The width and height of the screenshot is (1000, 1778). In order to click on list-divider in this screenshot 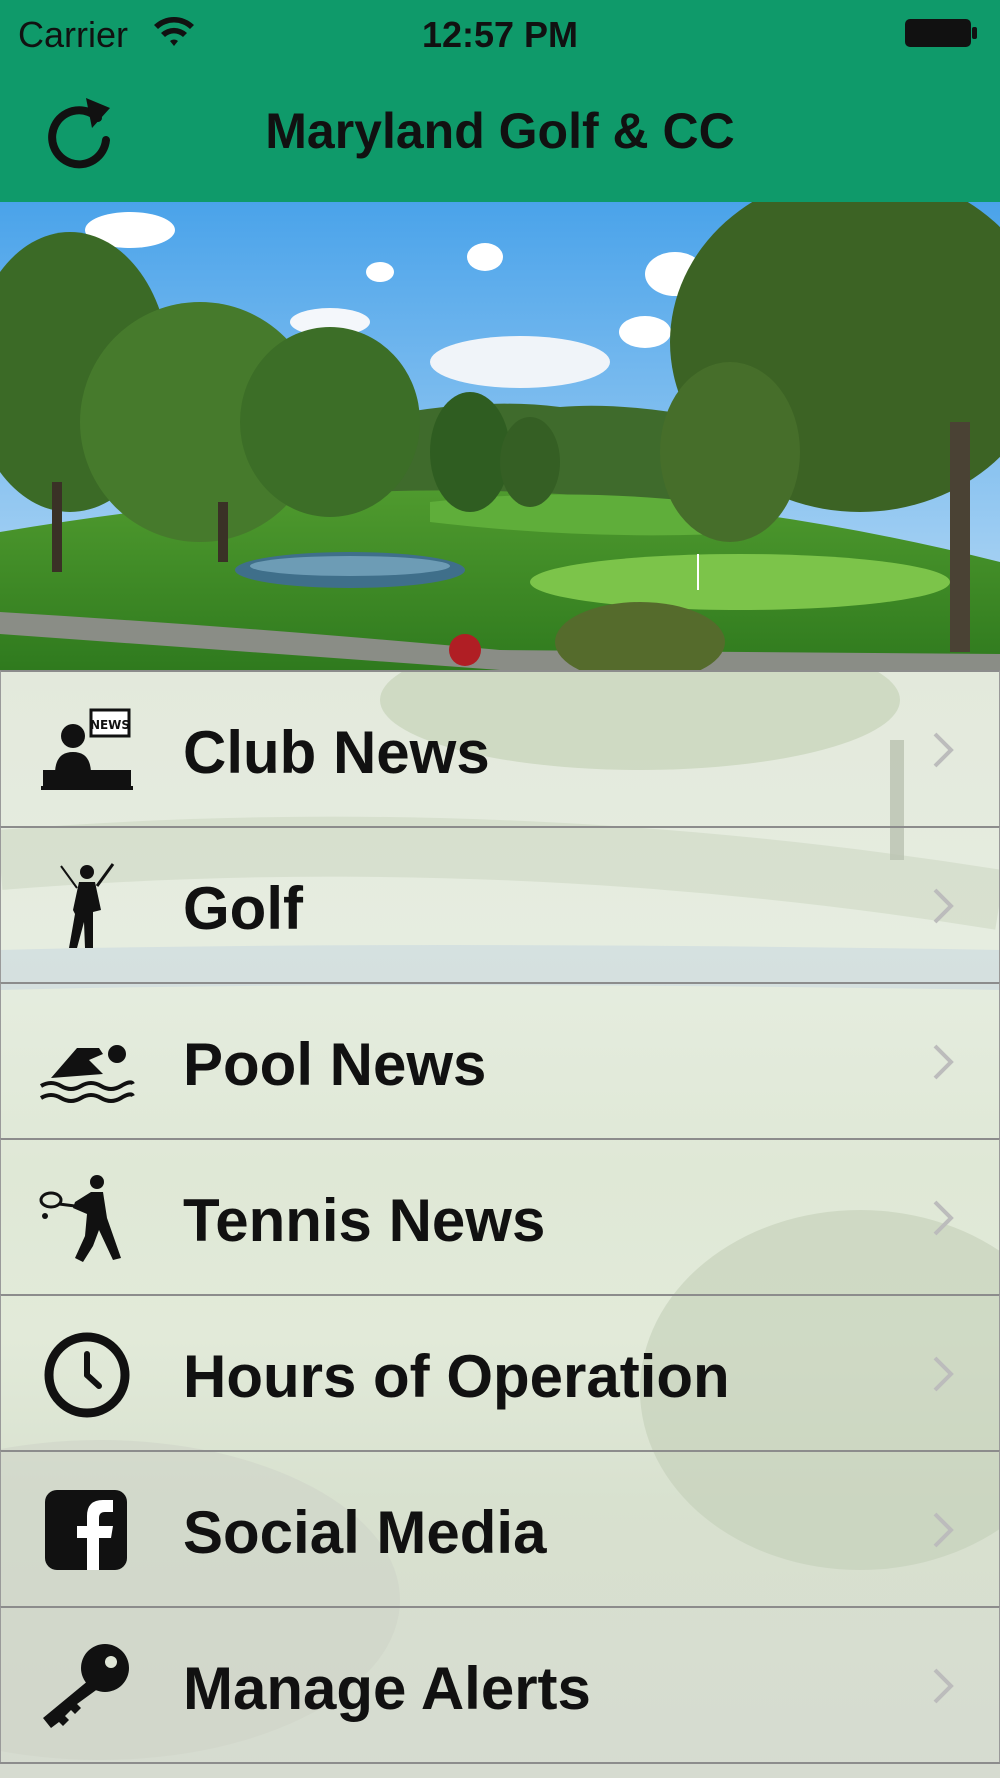, I will do `click(500, 1763)`.